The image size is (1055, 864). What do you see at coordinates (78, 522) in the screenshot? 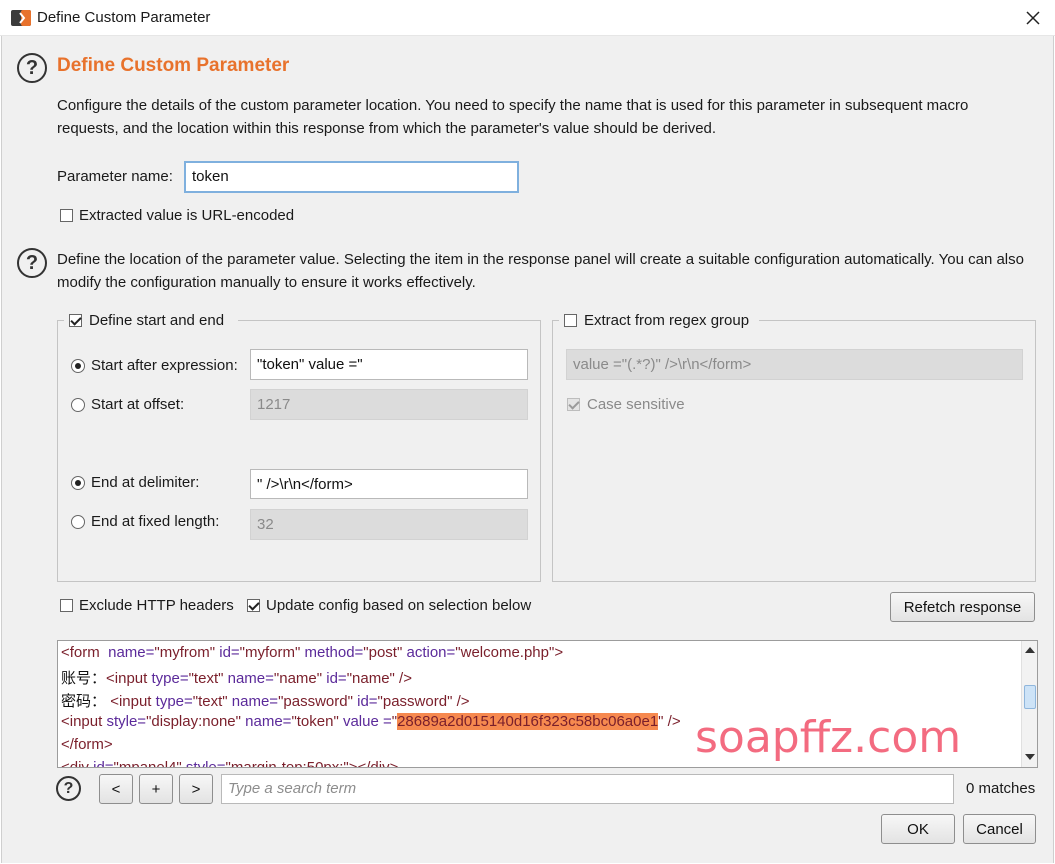
I see `end-fixed-length-radio` at bounding box center [78, 522].